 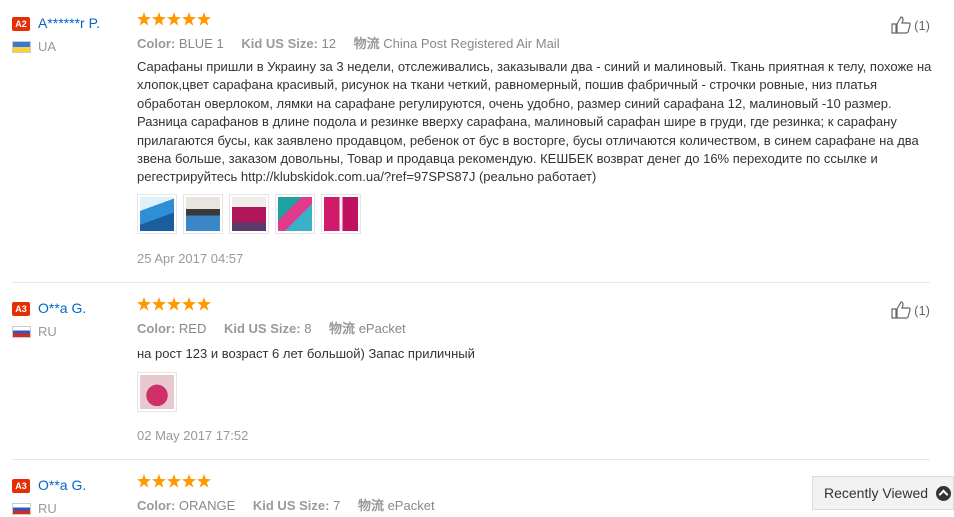 What do you see at coordinates (944, 493) in the screenshot?
I see `chevron-up-icon` at bounding box center [944, 493].